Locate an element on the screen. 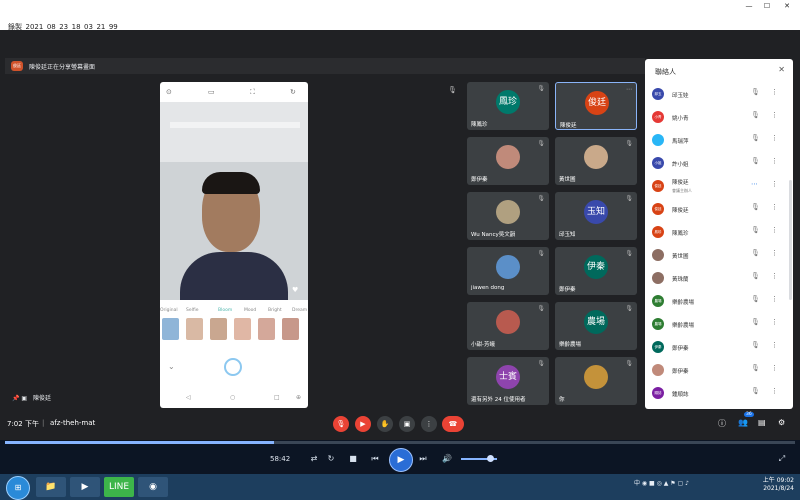 The height and width of the screenshot is (500, 800). participant-tile: jiawen dong 🎙 is located at coordinates (508, 271).